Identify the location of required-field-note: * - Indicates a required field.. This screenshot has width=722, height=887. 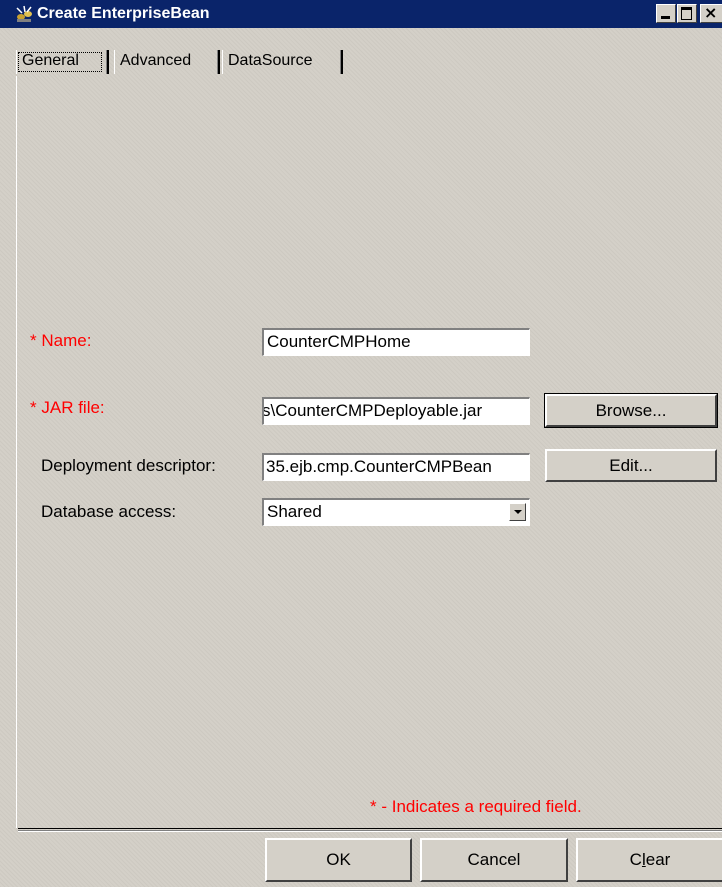
(476, 806).